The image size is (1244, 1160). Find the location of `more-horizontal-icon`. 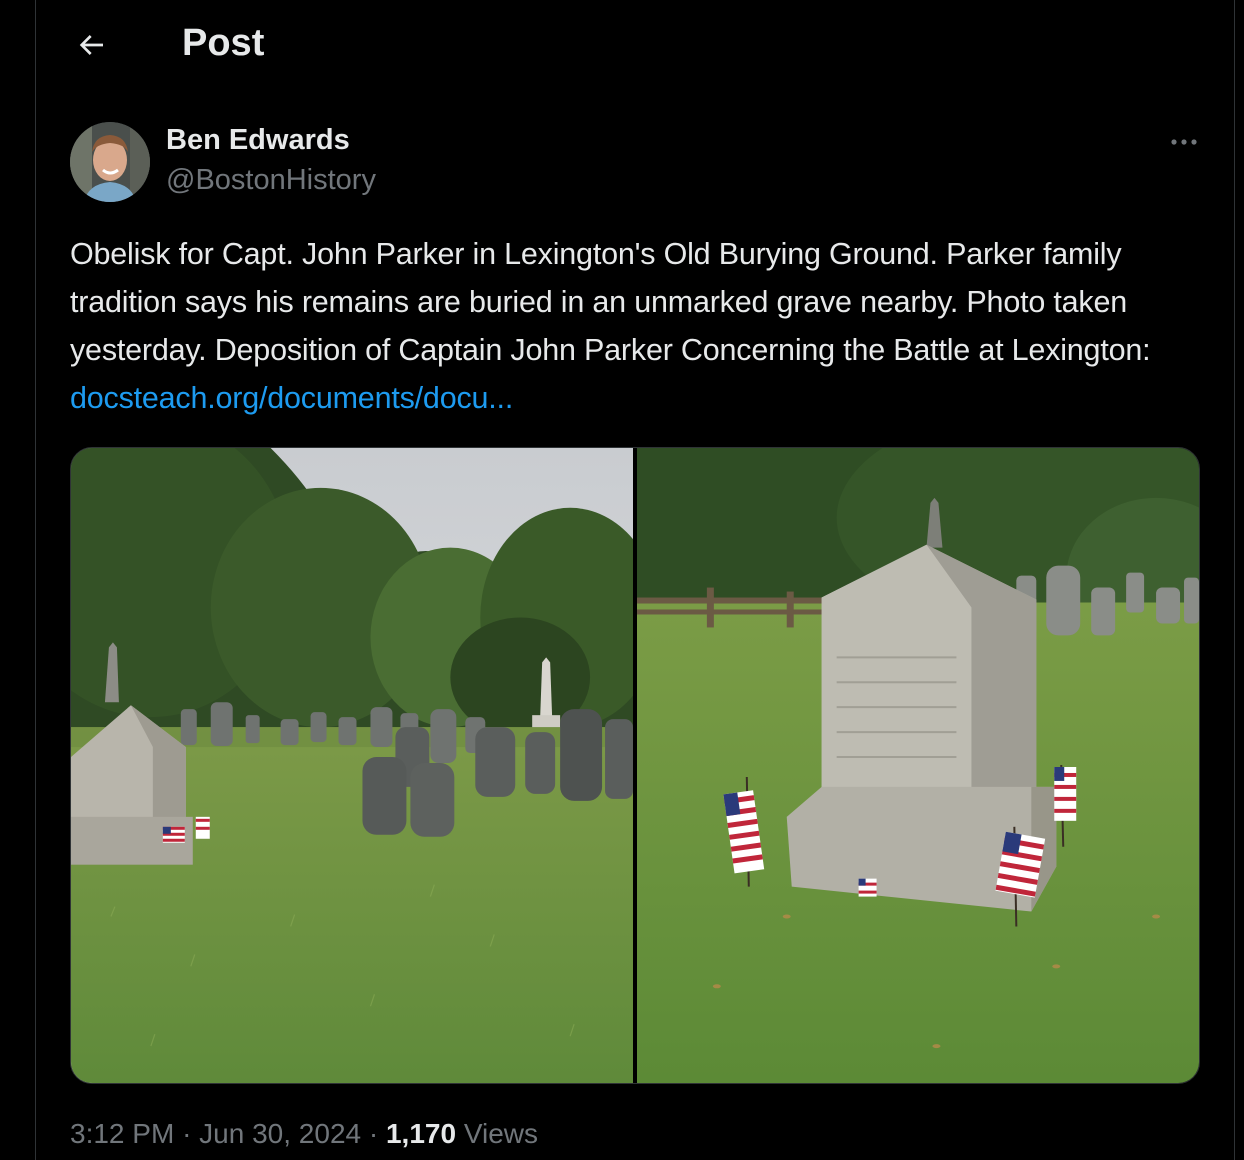

more-horizontal-icon is located at coordinates (1184, 142).